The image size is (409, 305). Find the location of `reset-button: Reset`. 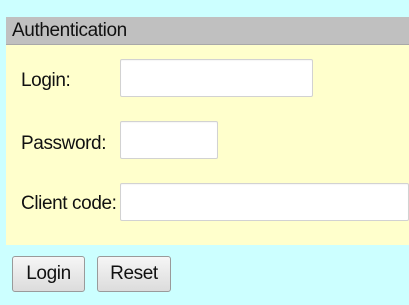

reset-button: Reset is located at coordinates (134, 274).